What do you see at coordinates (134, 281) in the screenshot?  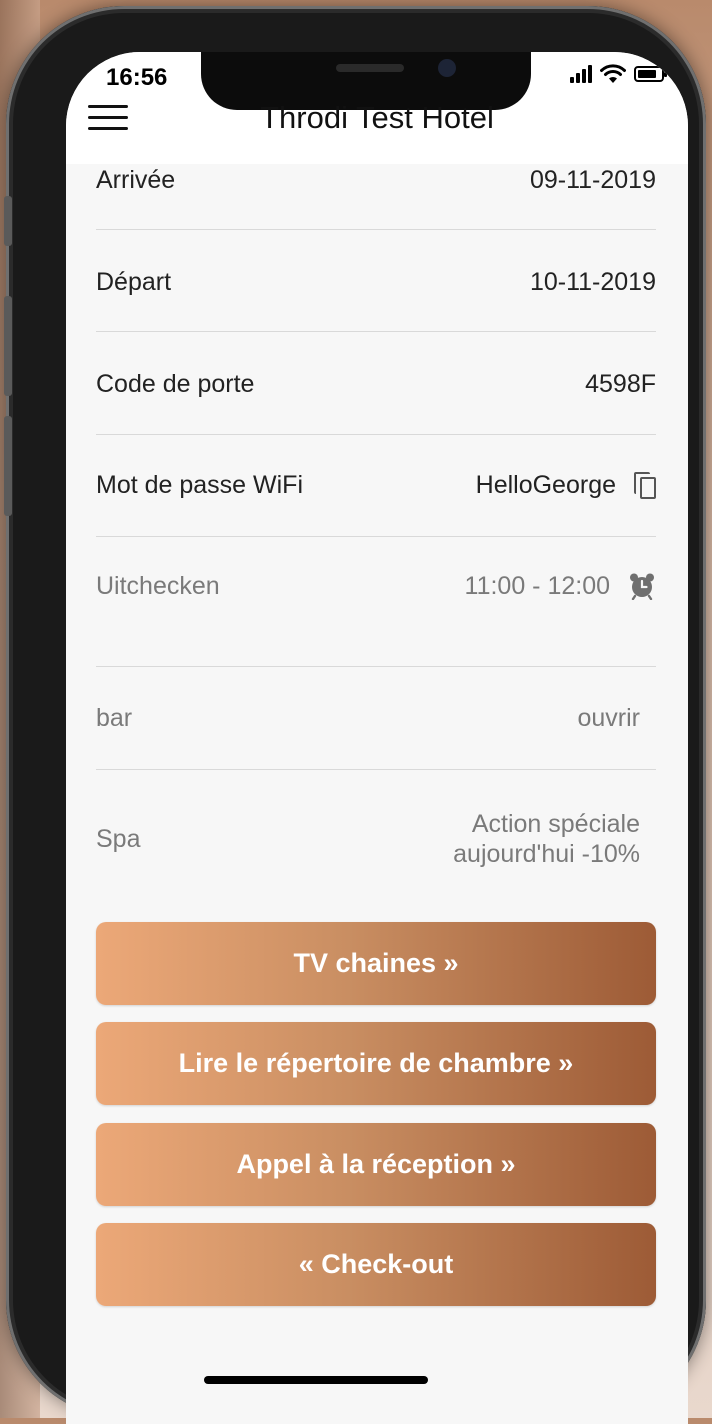 I see `departure-label: Départ` at bounding box center [134, 281].